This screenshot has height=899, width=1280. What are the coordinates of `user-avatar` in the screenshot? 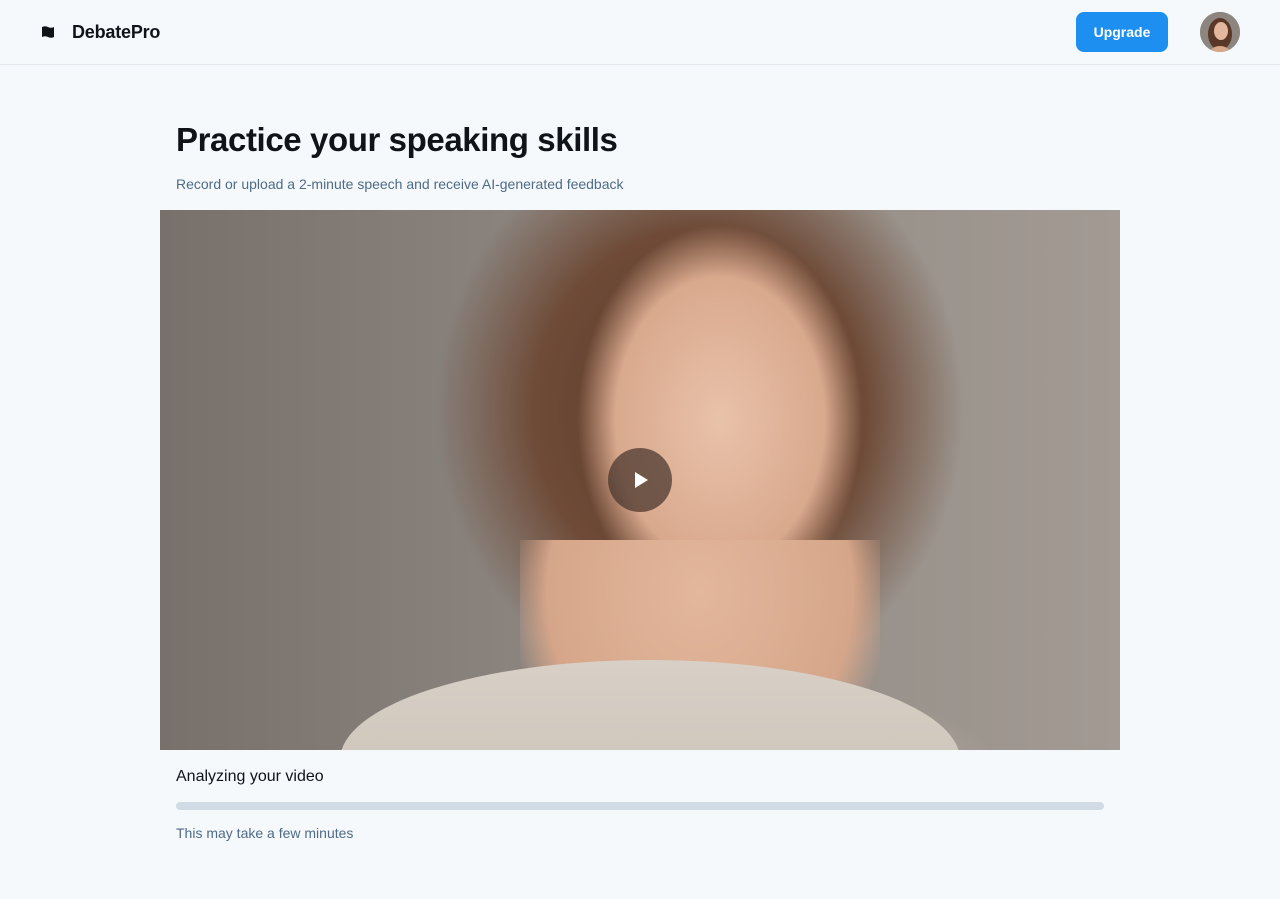 It's located at (1220, 32).